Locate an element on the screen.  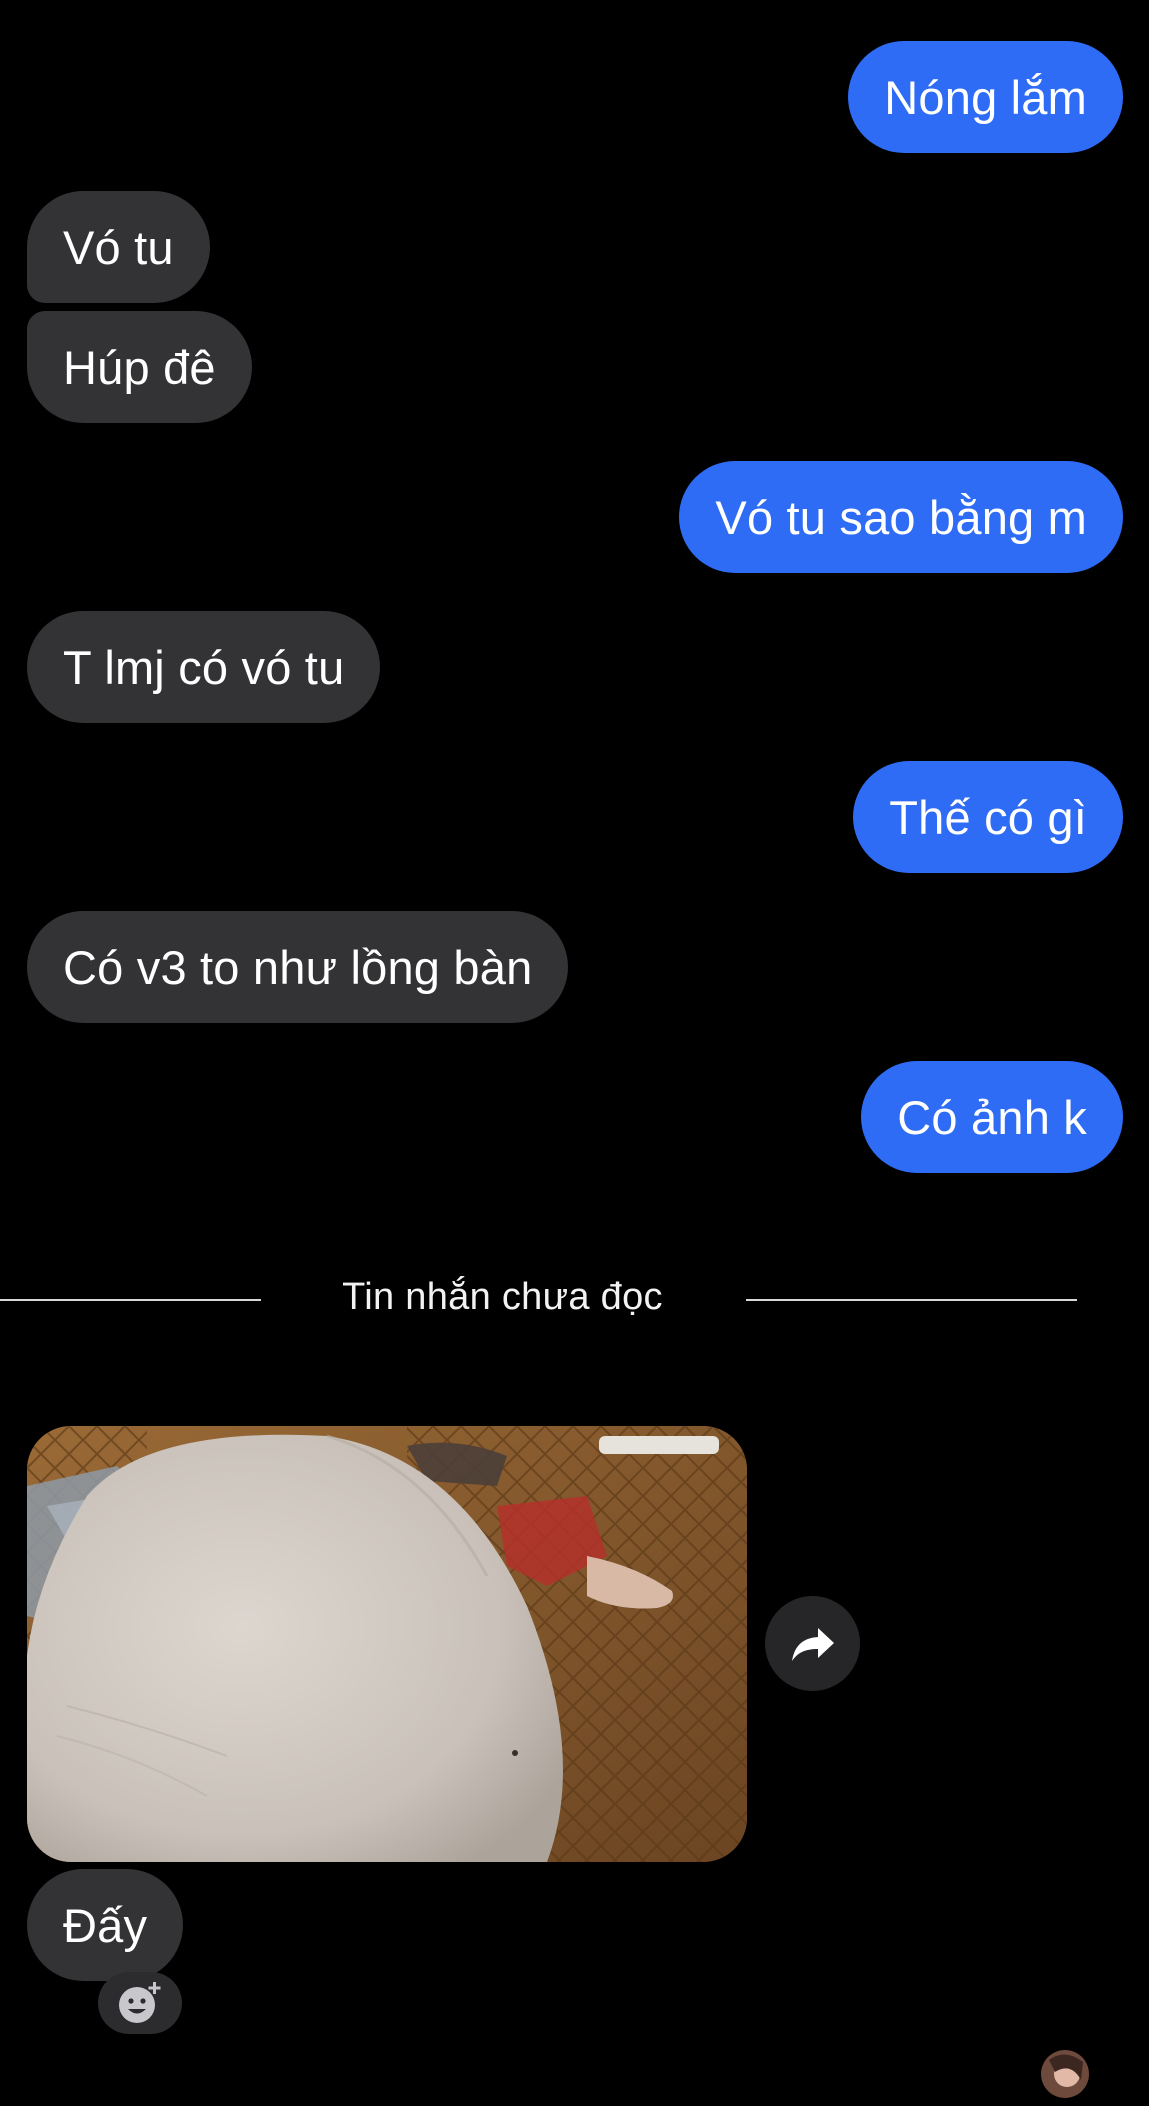
message-bubble-sent: Vó tu sao bằng m is located at coordinates (901, 517).